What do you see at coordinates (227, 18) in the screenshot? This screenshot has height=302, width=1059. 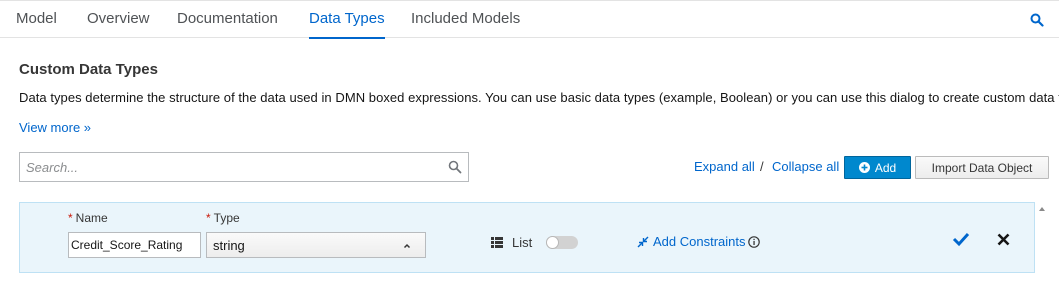 I see `tab-documentation: Documentation` at bounding box center [227, 18].